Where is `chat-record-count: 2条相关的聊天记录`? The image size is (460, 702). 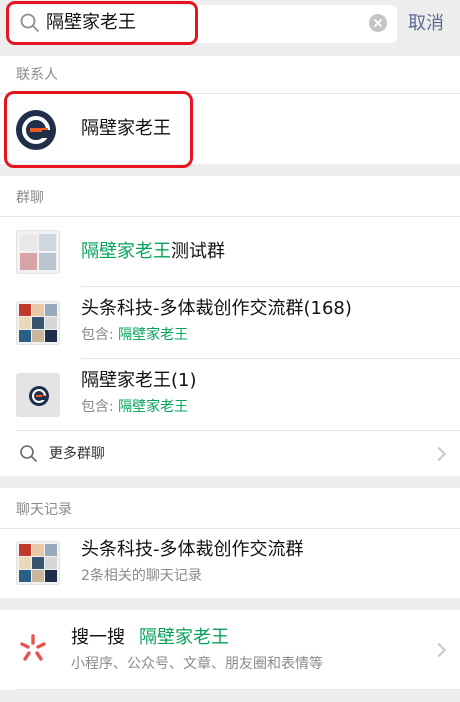
chat-record-count: 2条相关的聊天记录 is located at coordinates (141, 576).